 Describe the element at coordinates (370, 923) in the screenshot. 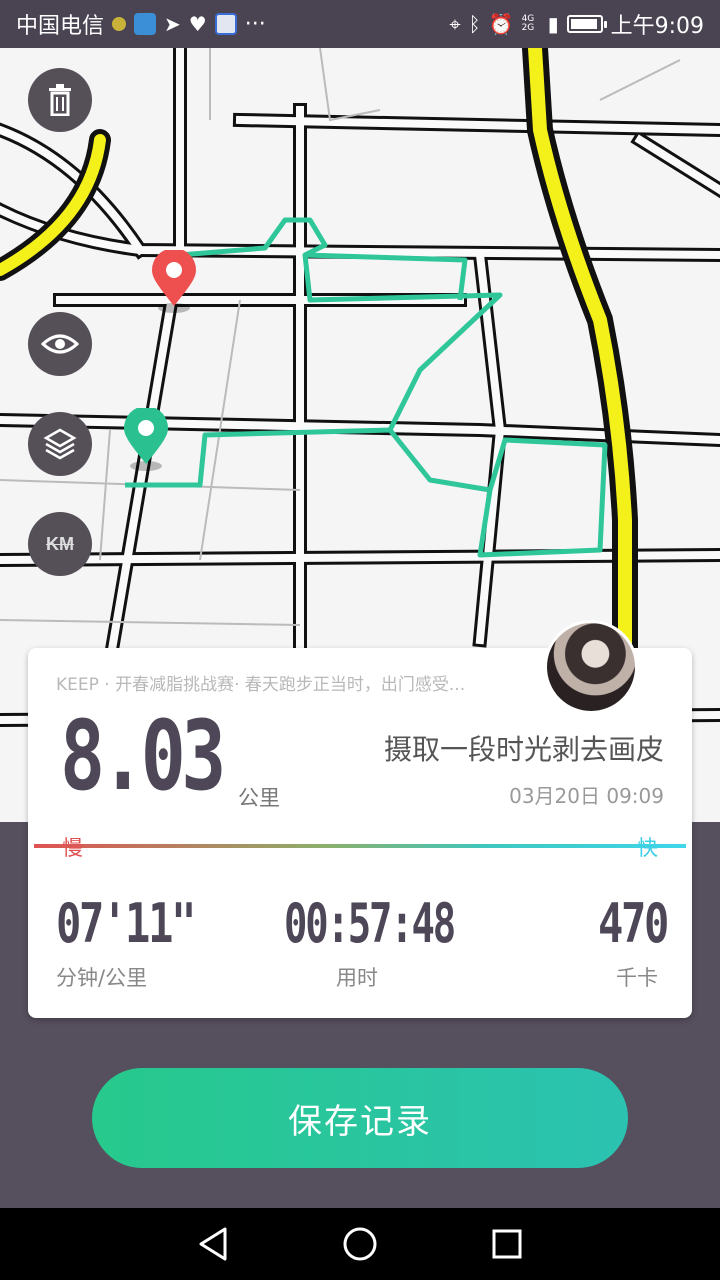

I see `duration-value: 00:57:48` at that location.